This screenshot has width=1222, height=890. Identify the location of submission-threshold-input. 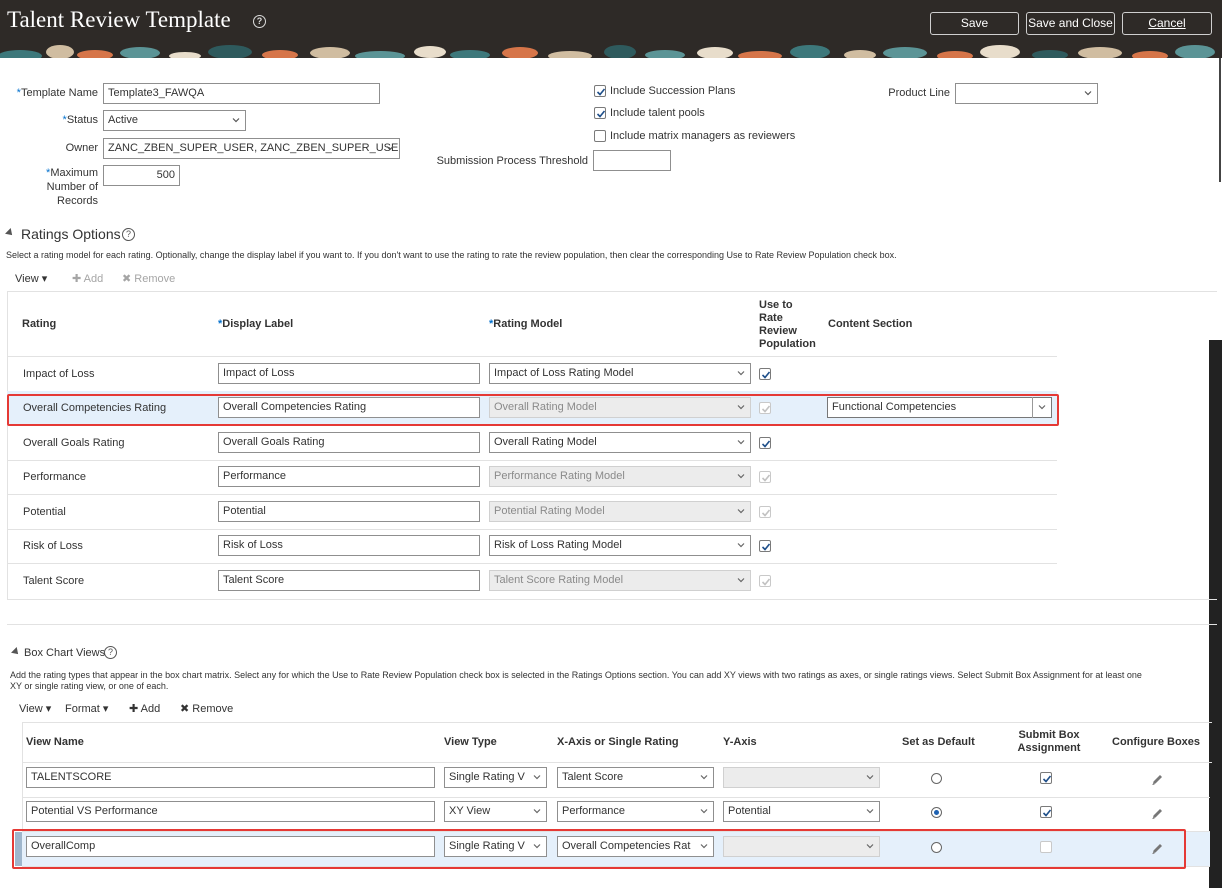
(632, 160).